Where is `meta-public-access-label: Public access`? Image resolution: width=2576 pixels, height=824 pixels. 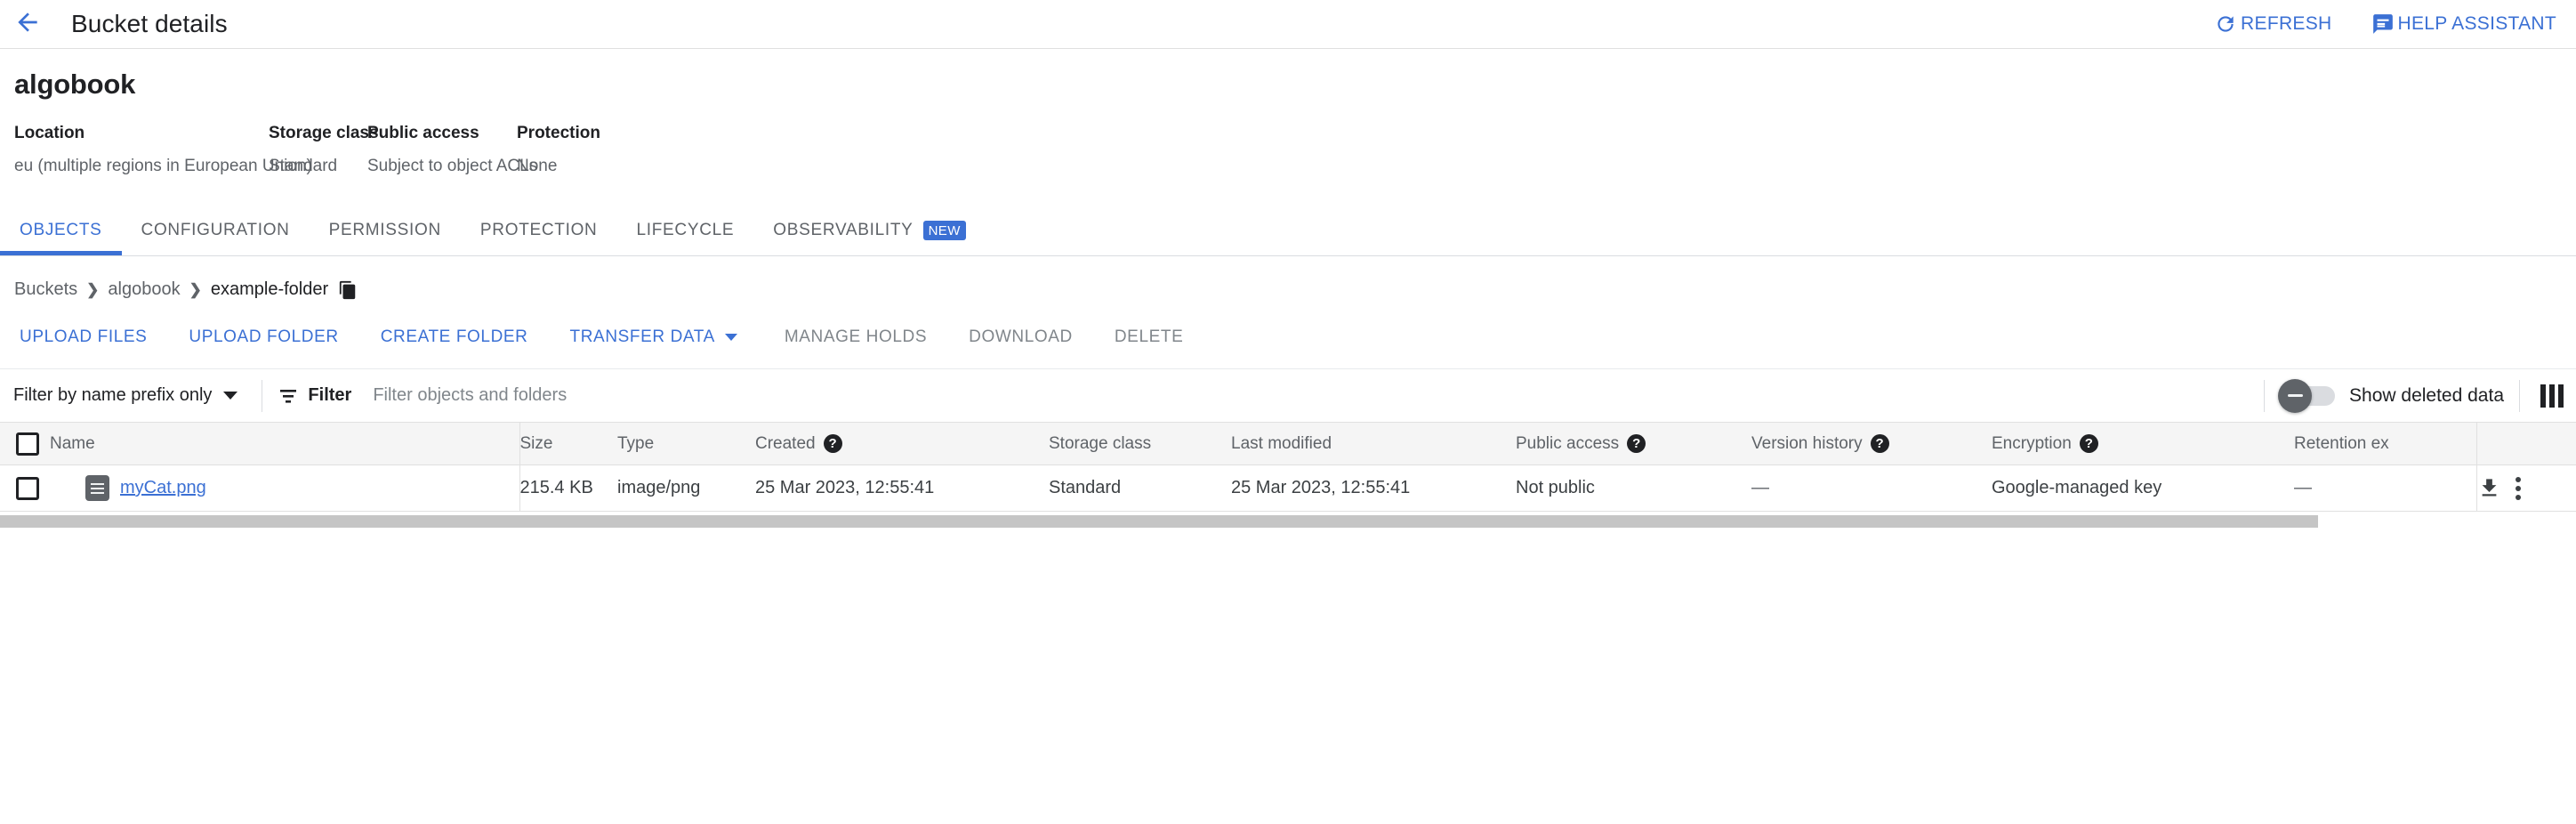 meta-public-access-label: Public access is located at coordinates (423, 133).